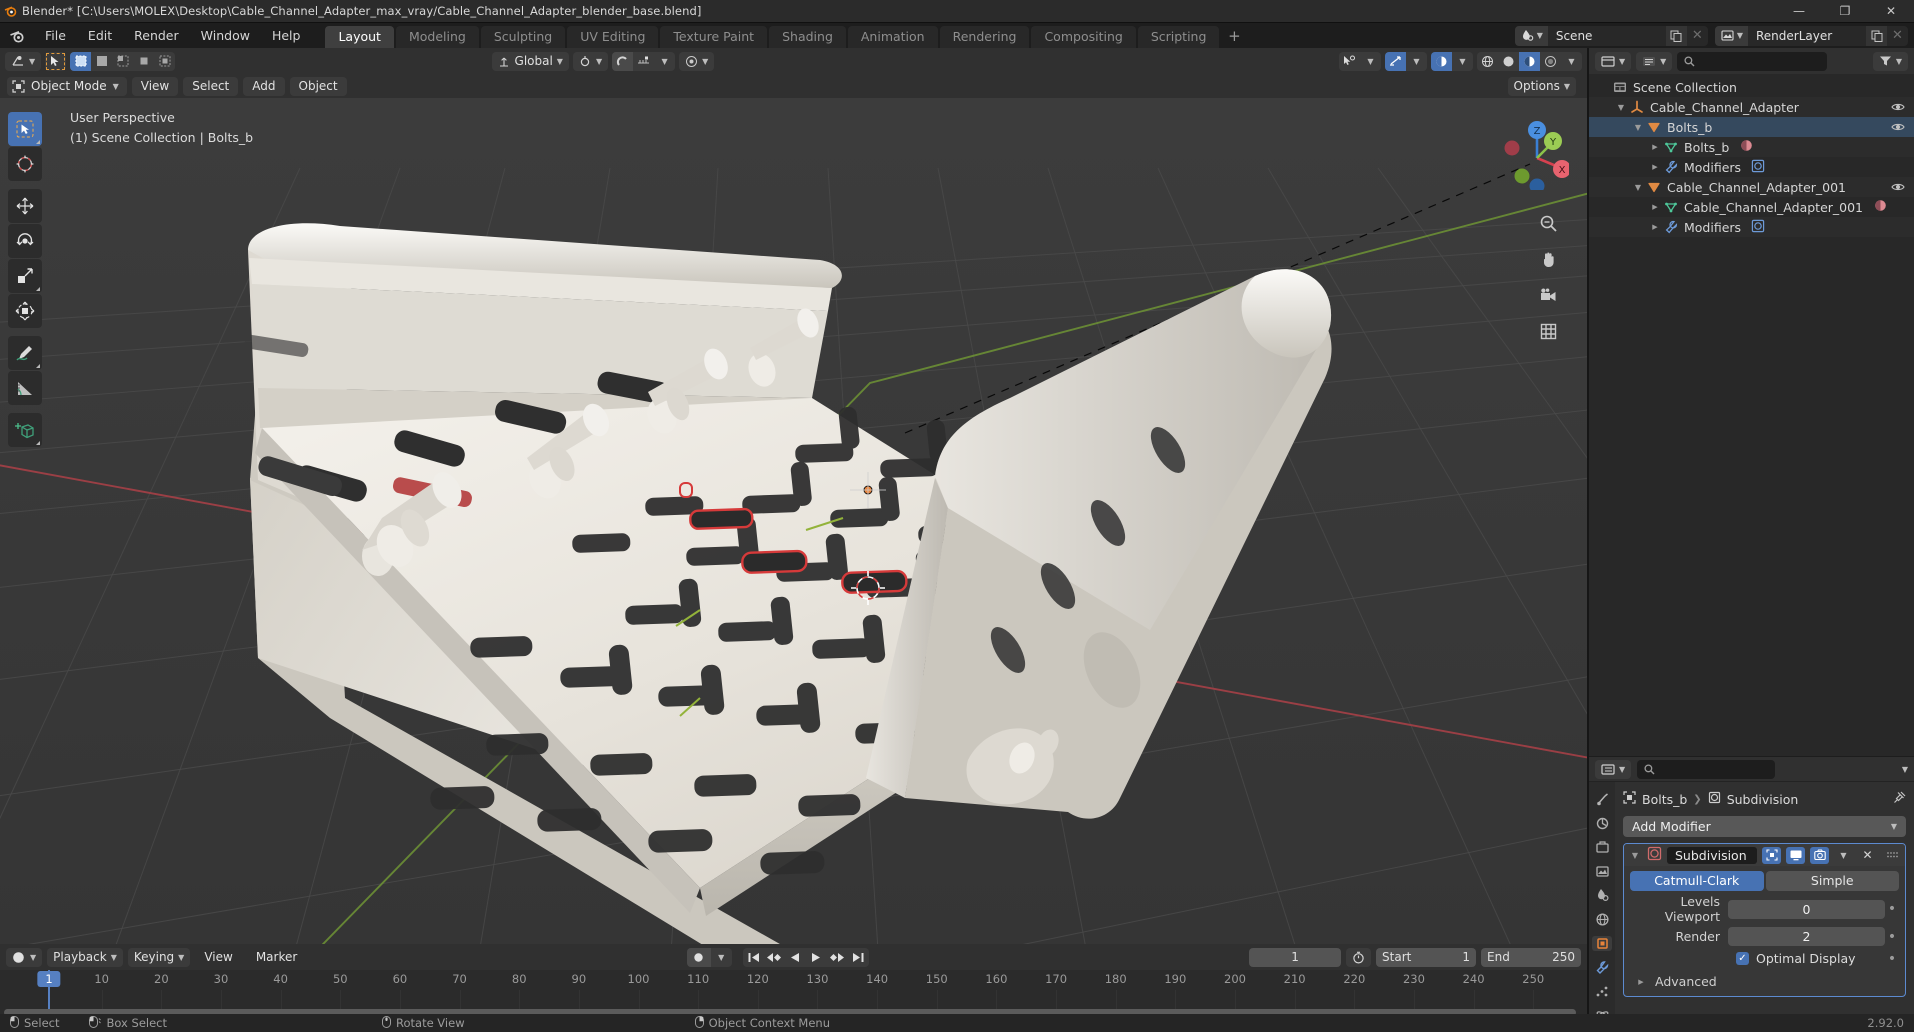 This screenshot has height=1032, width=1914. I want to click on outliner-row-label: Cable_Channel_Adapter, so click(1724, 107).